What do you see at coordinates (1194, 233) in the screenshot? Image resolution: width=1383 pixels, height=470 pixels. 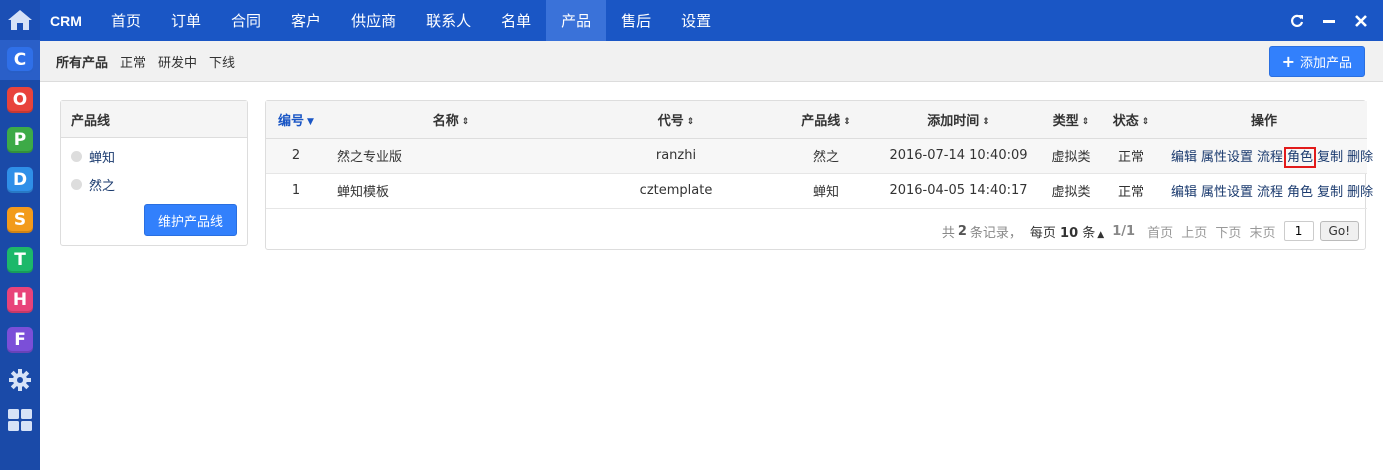 I see `prev-page-link: 上页` at bounding box center [1194, 233].